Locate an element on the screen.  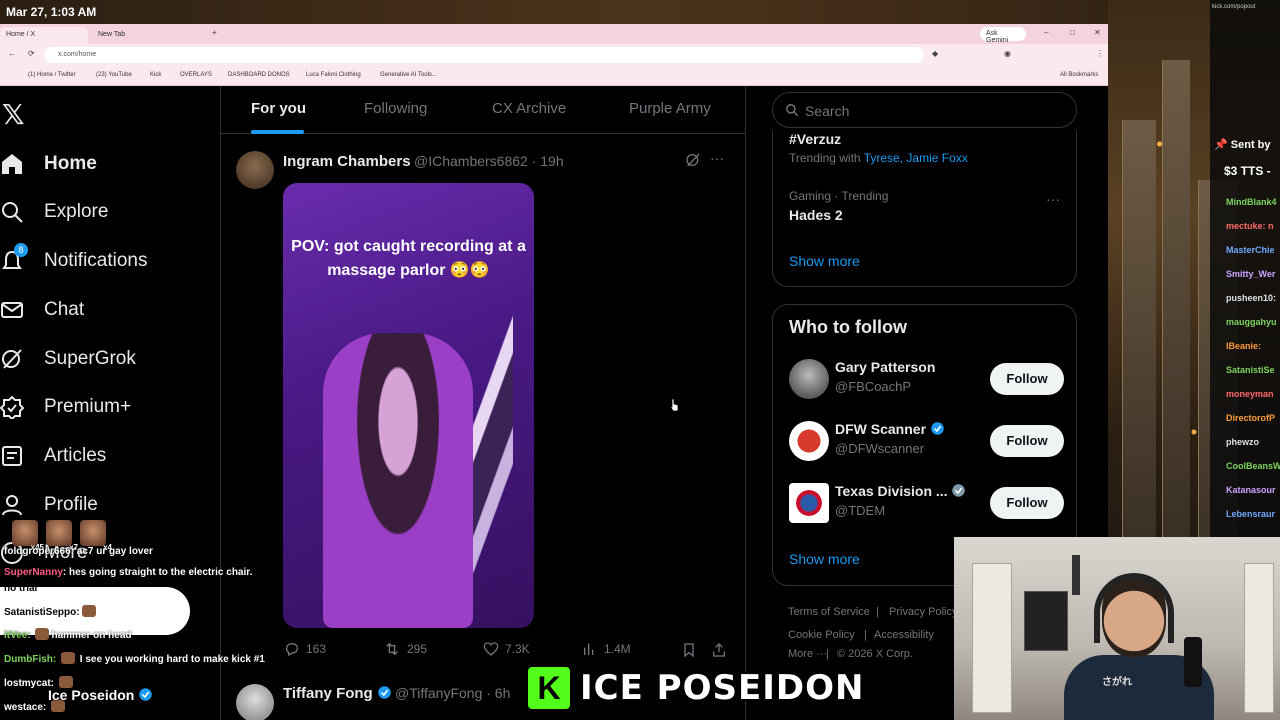
nav-notifications: 8 Notifications is located at coordinates (74, 261).